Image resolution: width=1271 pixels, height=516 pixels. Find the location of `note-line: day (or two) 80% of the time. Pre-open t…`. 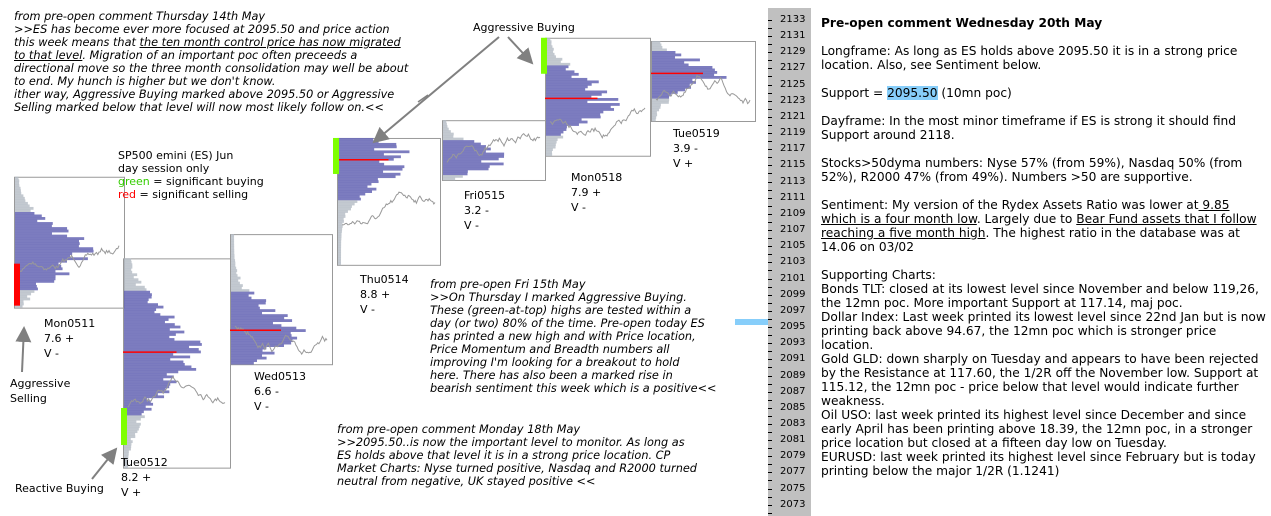

note-line: day (or two) 80% of the time. Pre-open t… is located at coordinates (567, 323).